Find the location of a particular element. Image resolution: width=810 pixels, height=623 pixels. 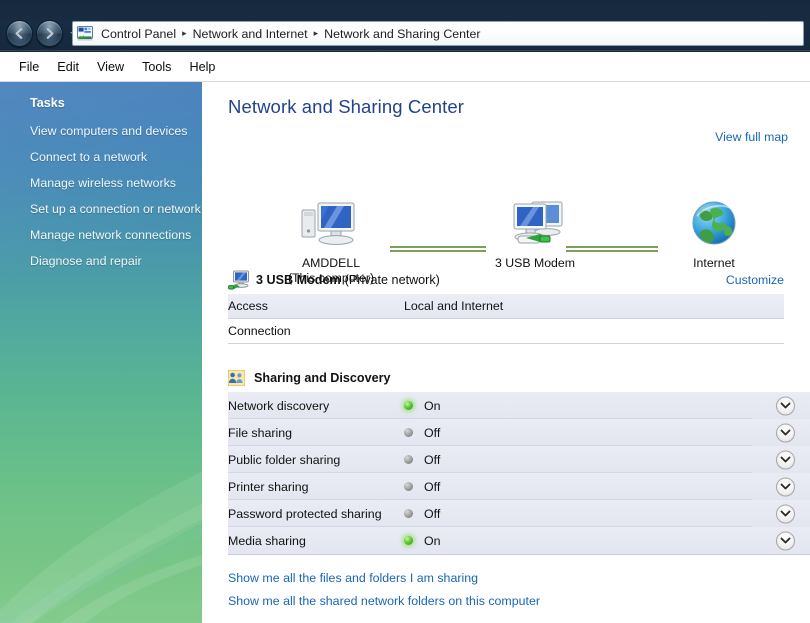

list-item: Network discovery On is located at coordinates (519, 405).